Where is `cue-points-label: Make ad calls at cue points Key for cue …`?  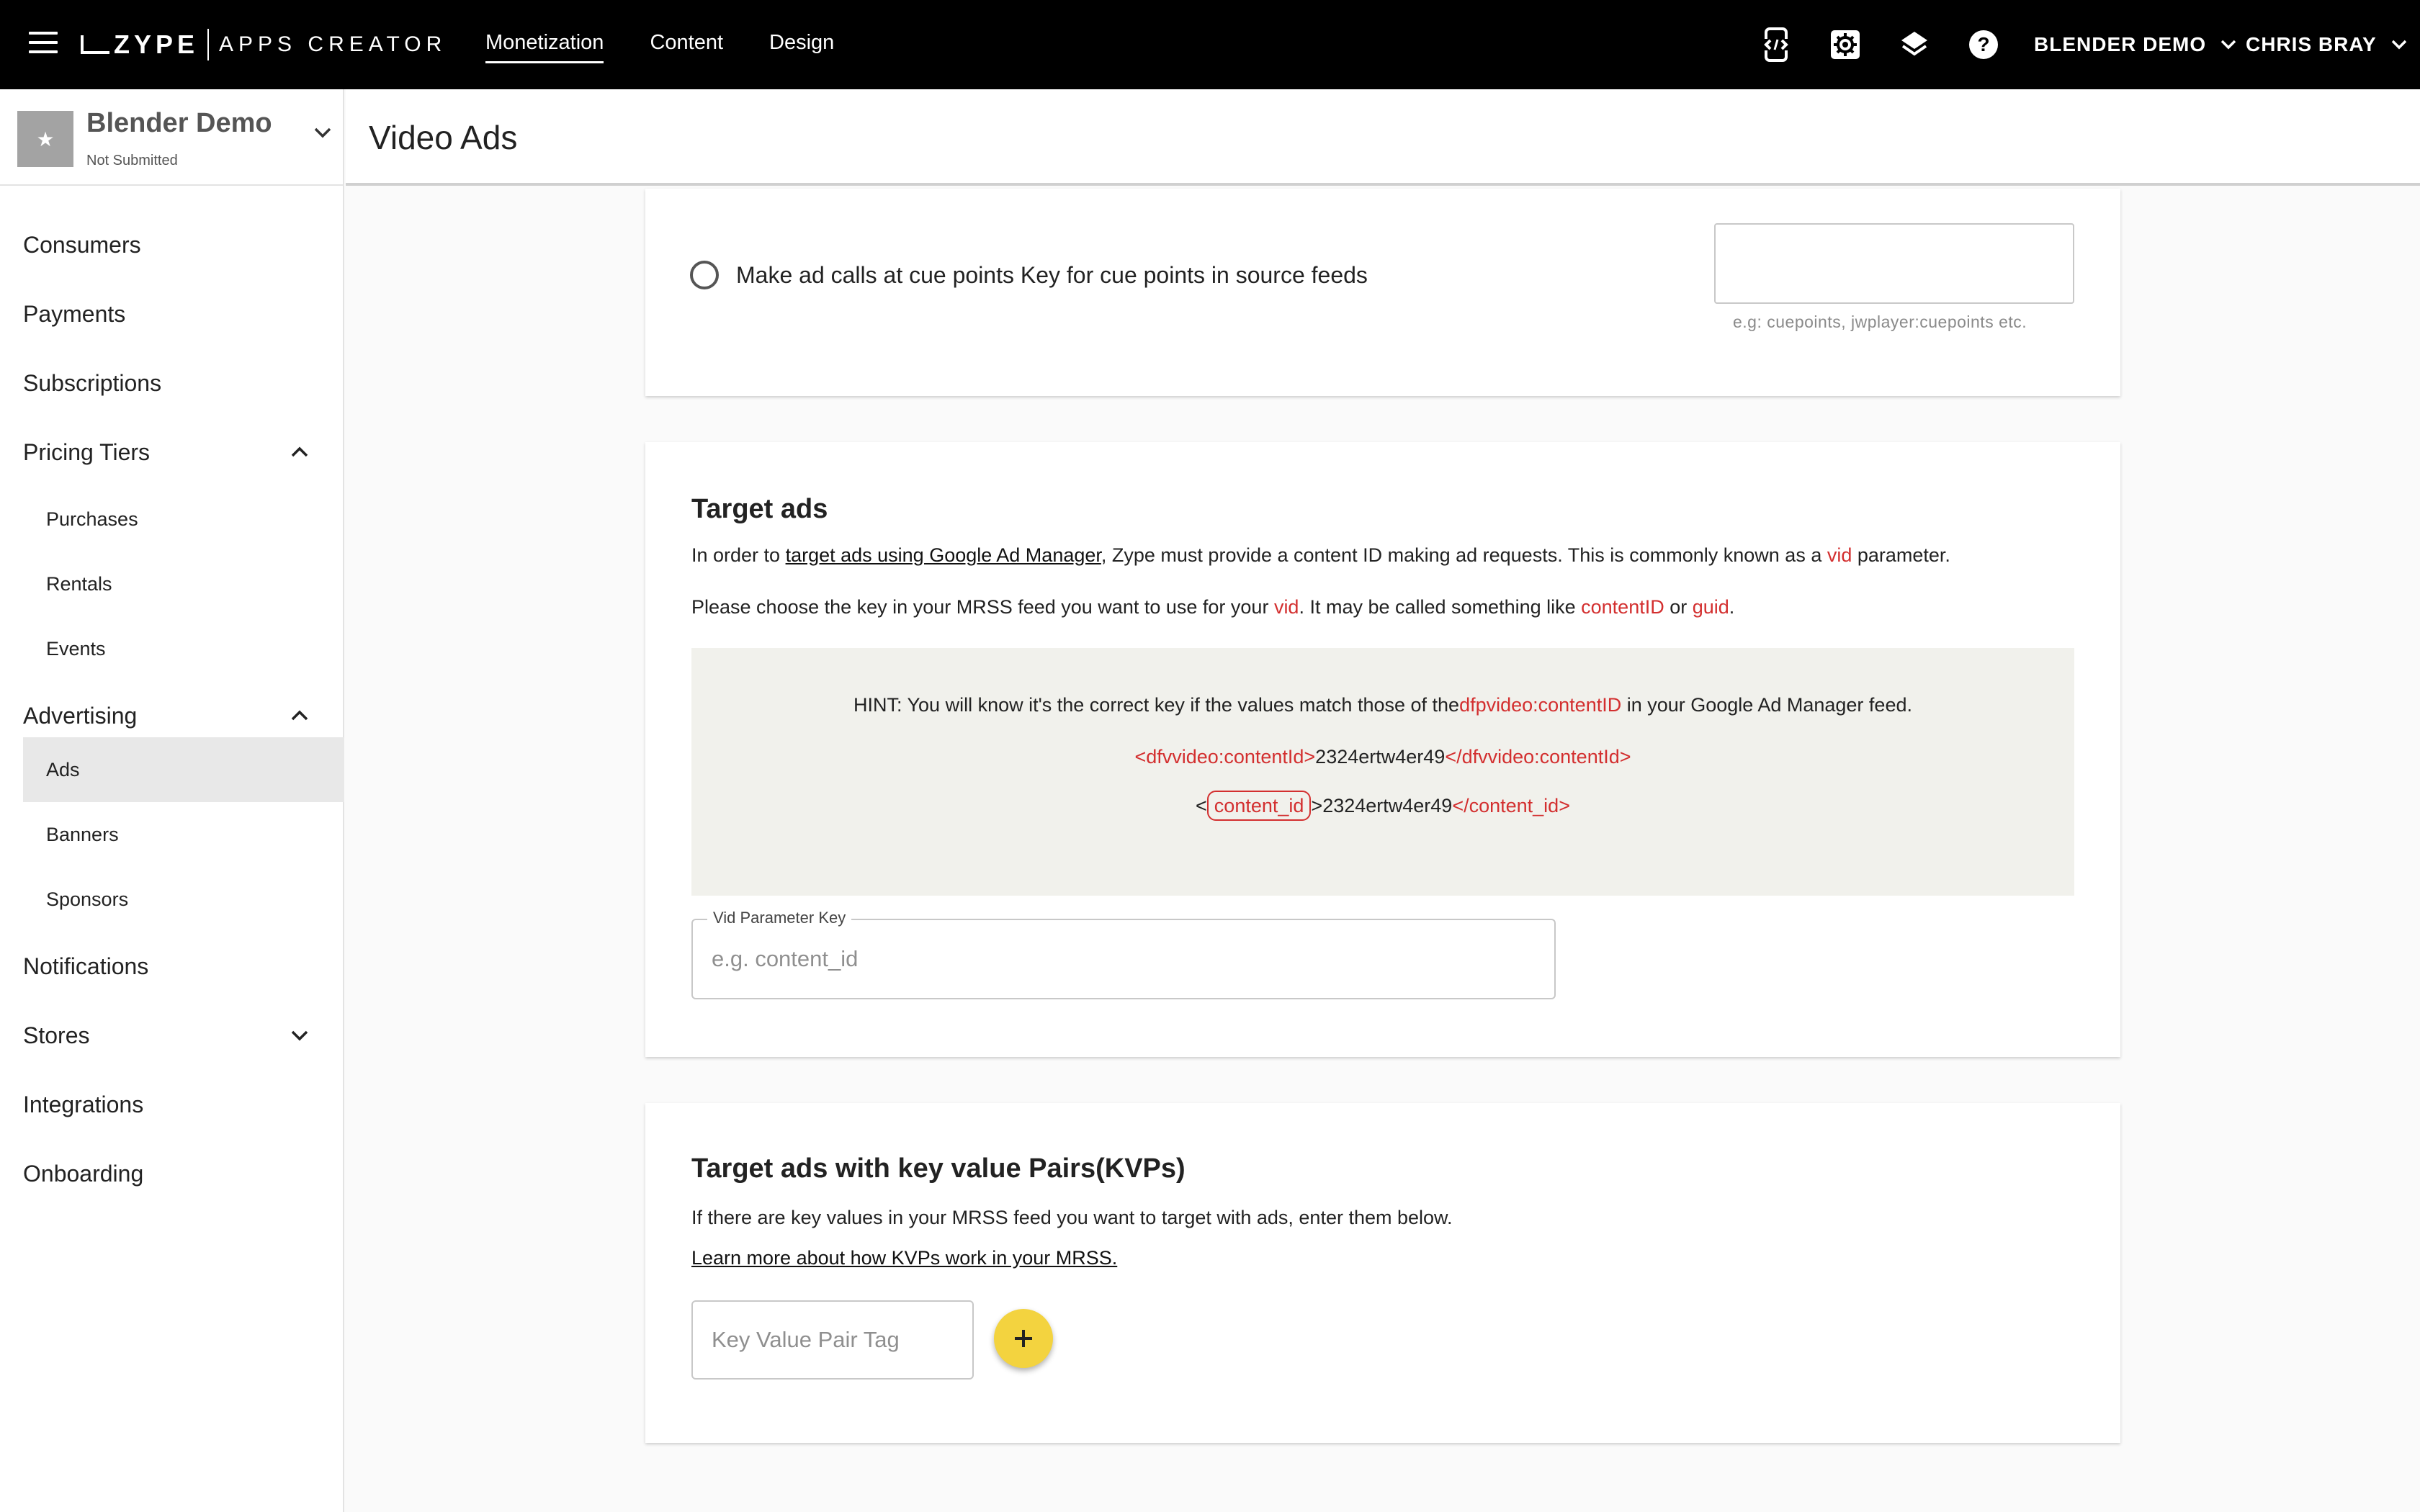 cue-points-label: Make ad calls at cue points Key for cue … is located at coordinates (1052, 275).